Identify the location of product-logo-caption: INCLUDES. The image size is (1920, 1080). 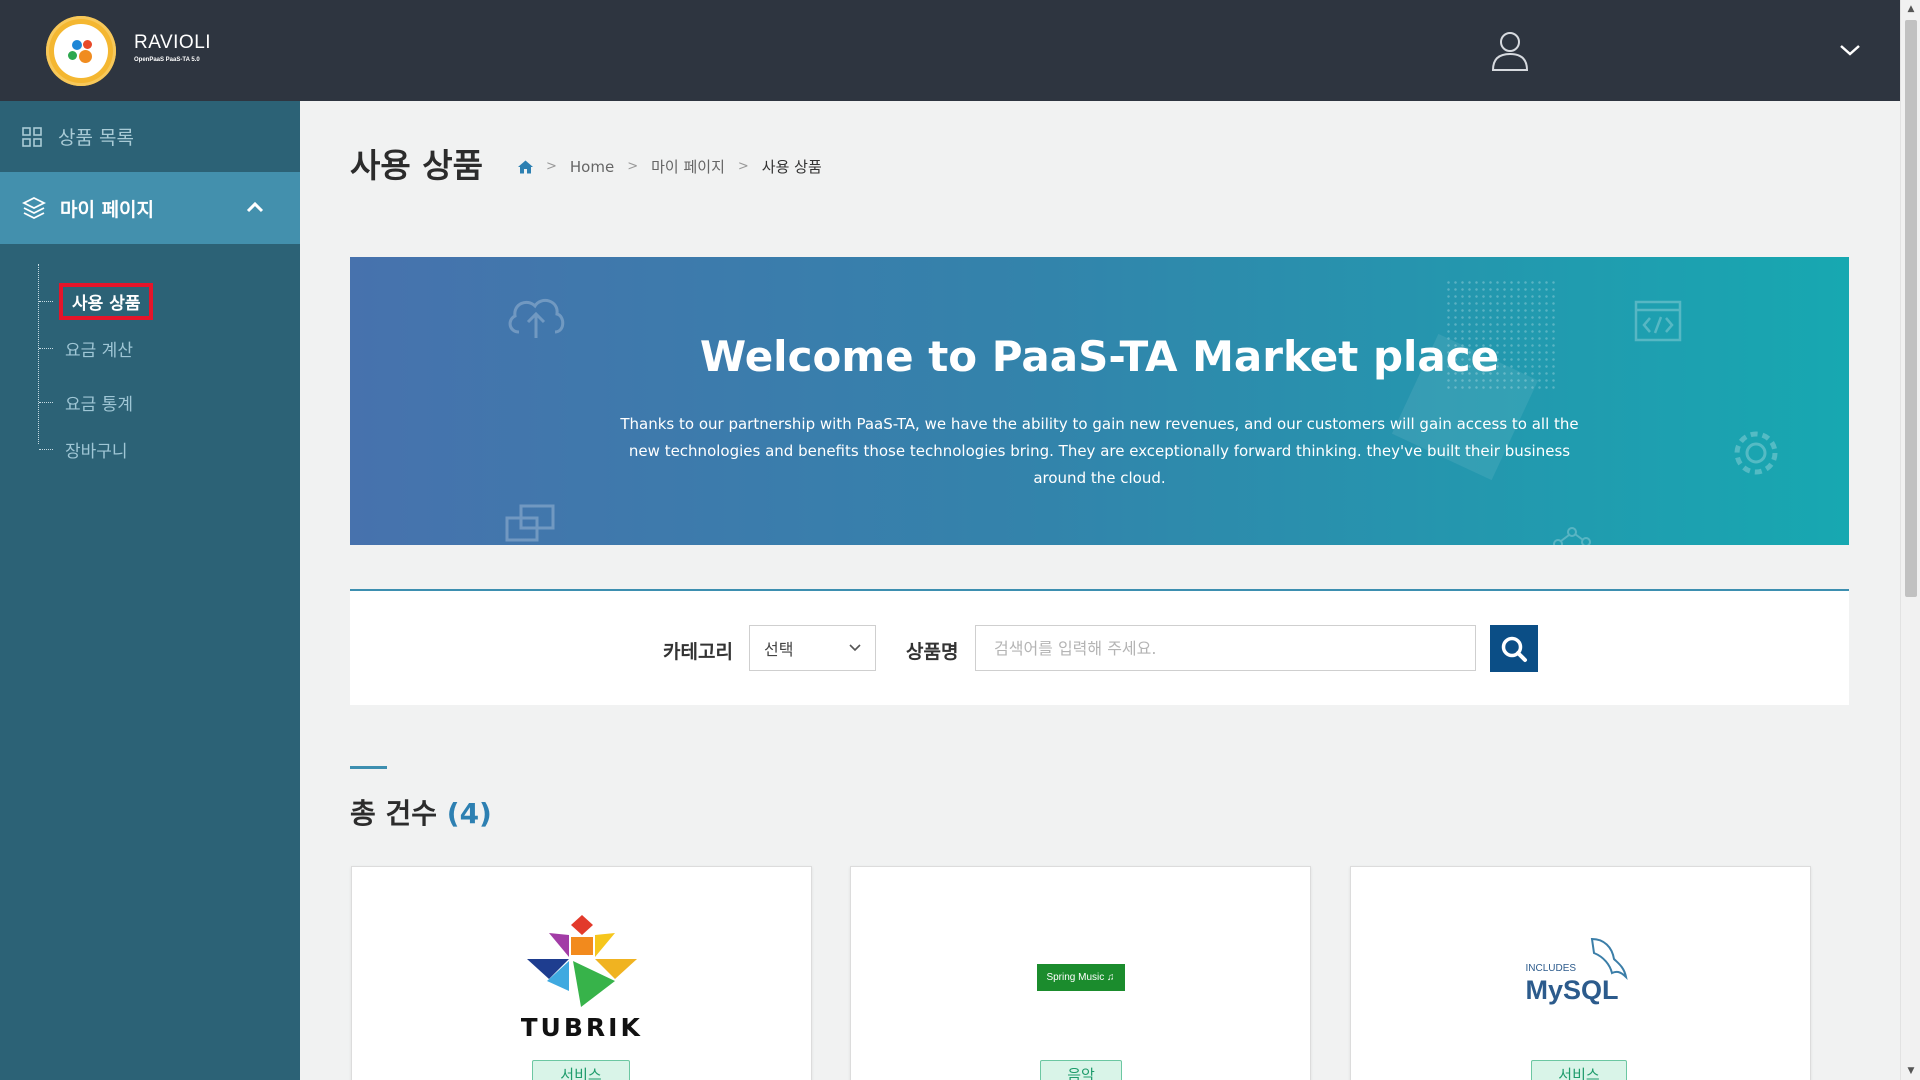
(1551, 968).